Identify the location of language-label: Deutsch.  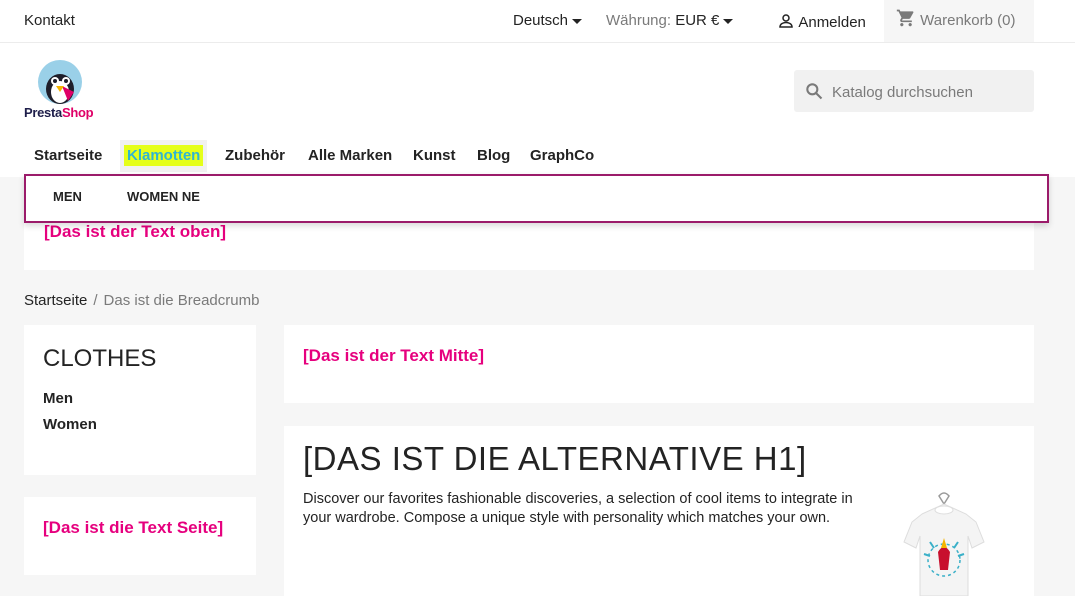
(541, 20).